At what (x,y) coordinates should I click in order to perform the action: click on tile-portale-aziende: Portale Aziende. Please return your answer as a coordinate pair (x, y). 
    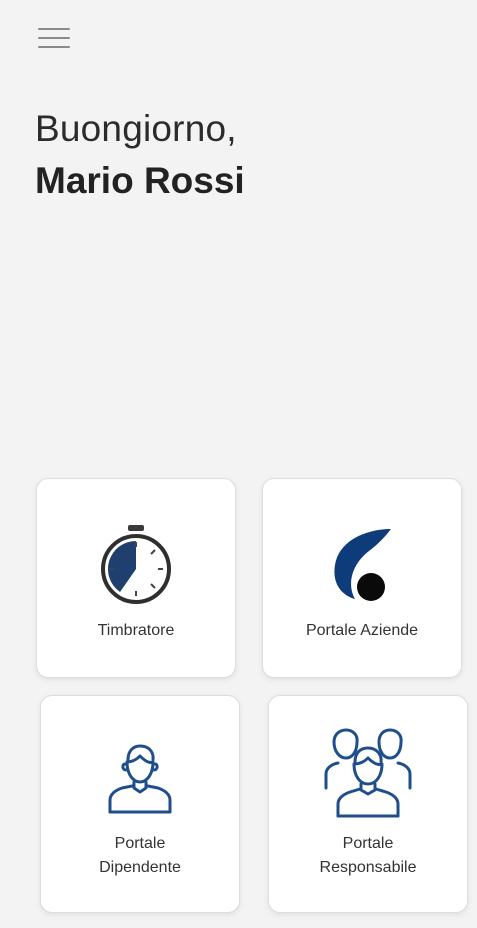
    Looking at the image, I should click on (362, 578).